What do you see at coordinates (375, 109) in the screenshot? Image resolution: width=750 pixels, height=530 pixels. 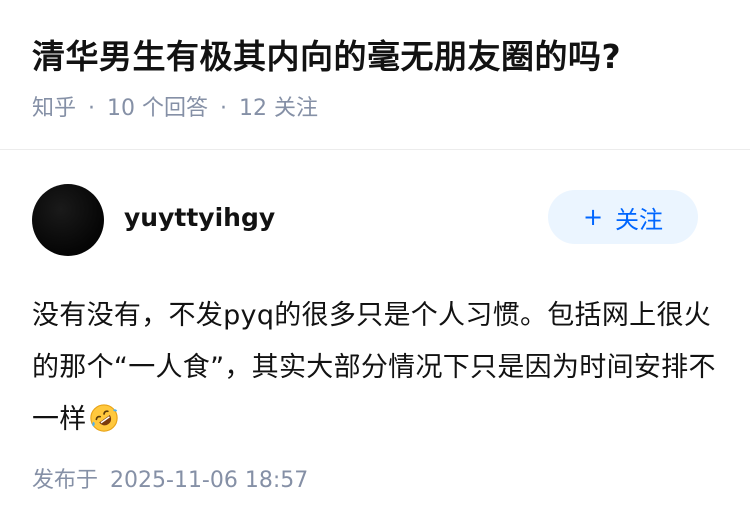 I see `question-meta: 知乎 · 10 个回答 · 12 关注` at bounding box center [375, 109].